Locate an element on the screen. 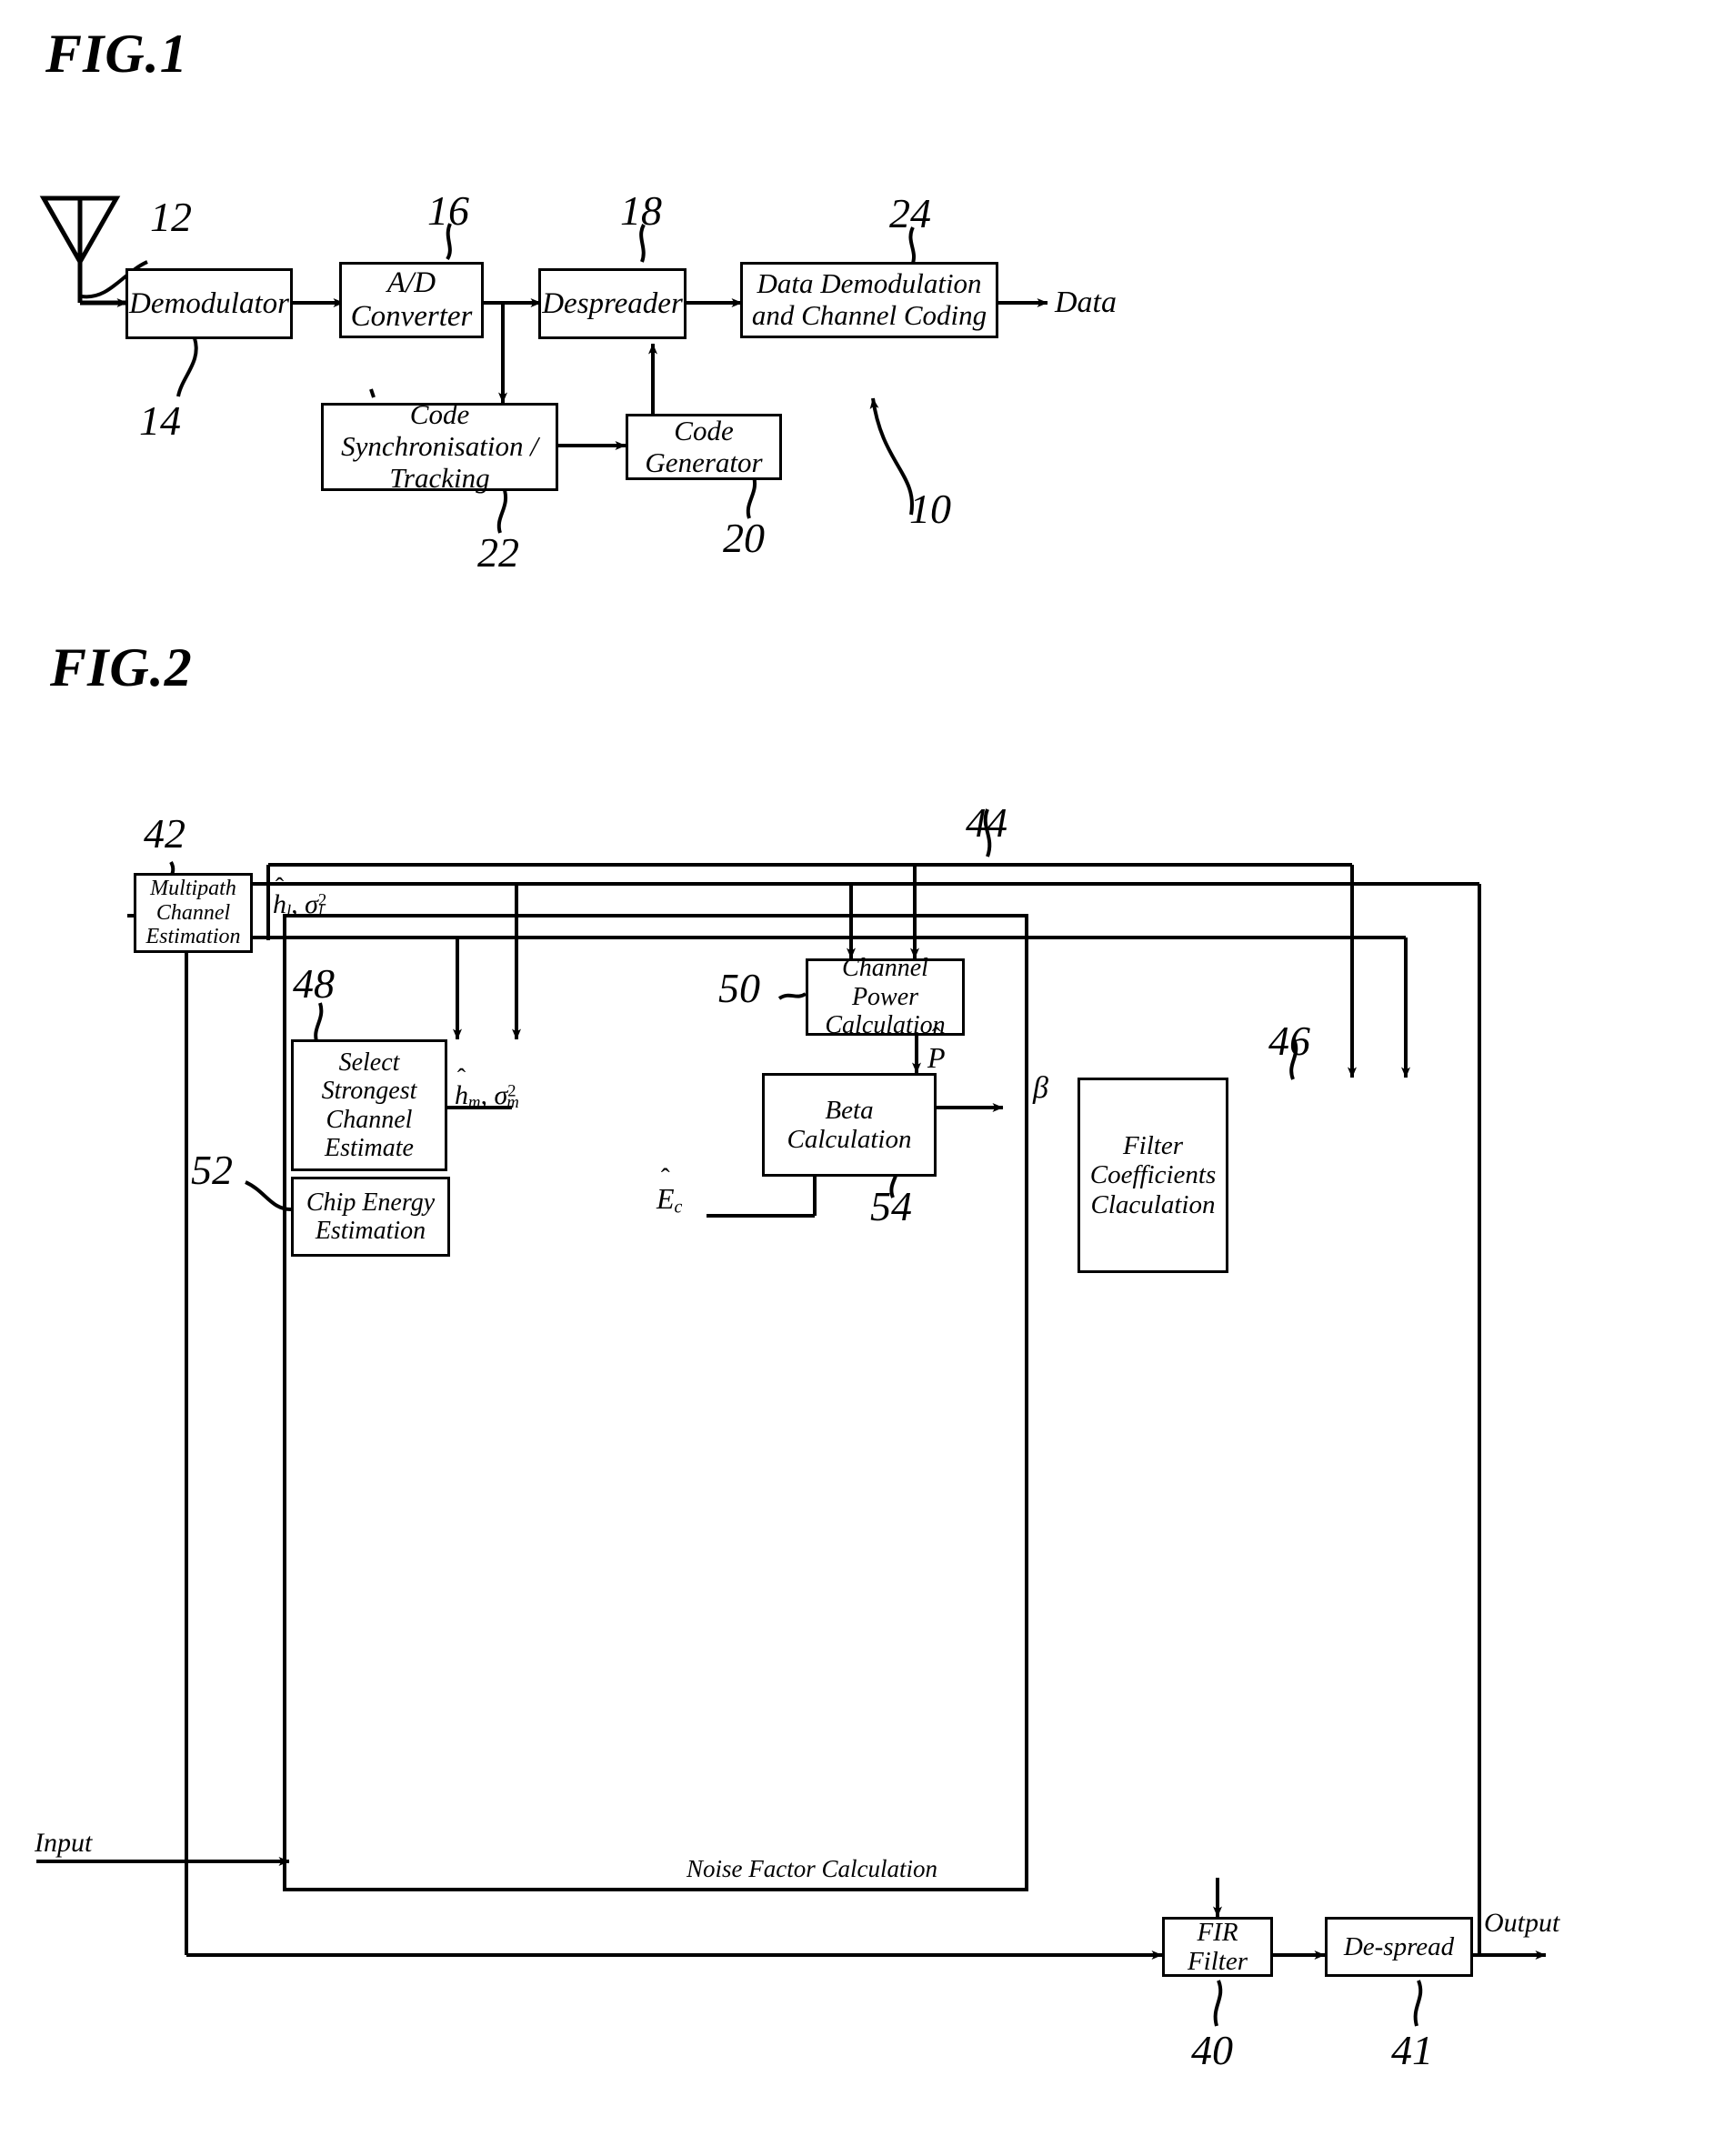 Image resolution: width=1734 pixels, height=2156 pixels. reference-numeral-12: 12 is located at coordinates (171, 217).